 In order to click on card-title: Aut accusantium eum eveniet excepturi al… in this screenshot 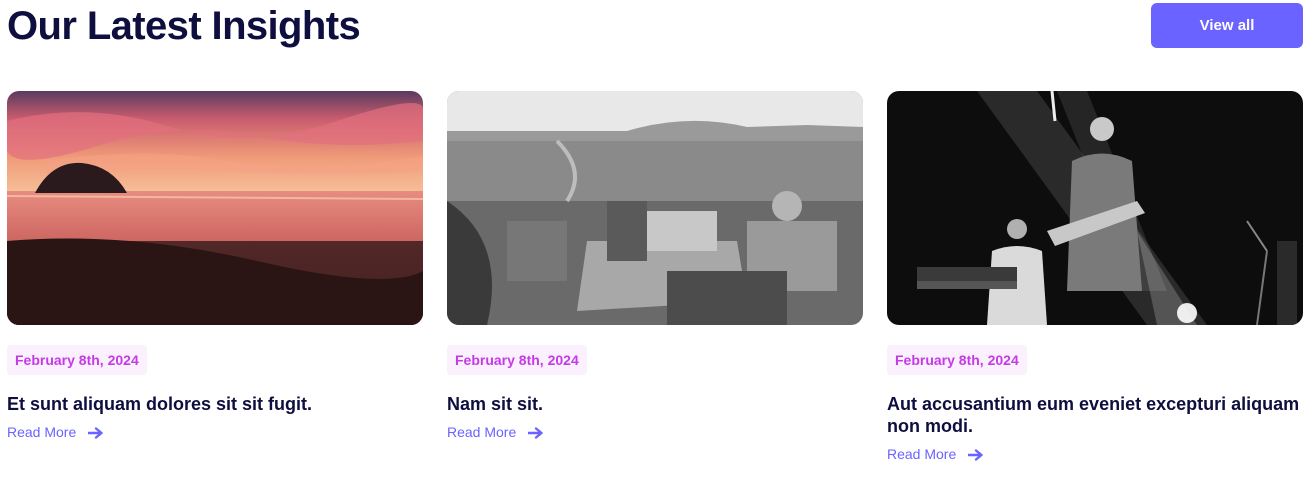, I will do `click(1095, 415)`.